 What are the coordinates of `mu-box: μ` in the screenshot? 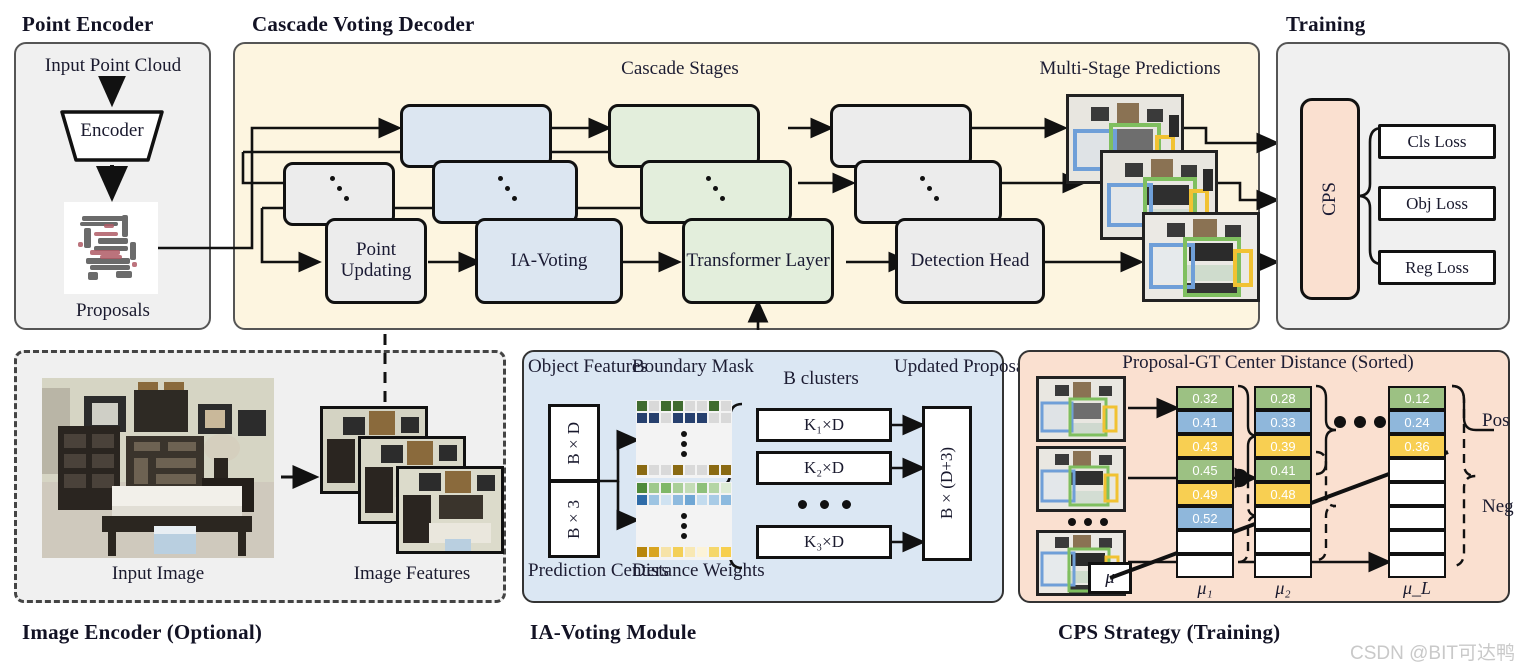 It's located at (1110, 578).